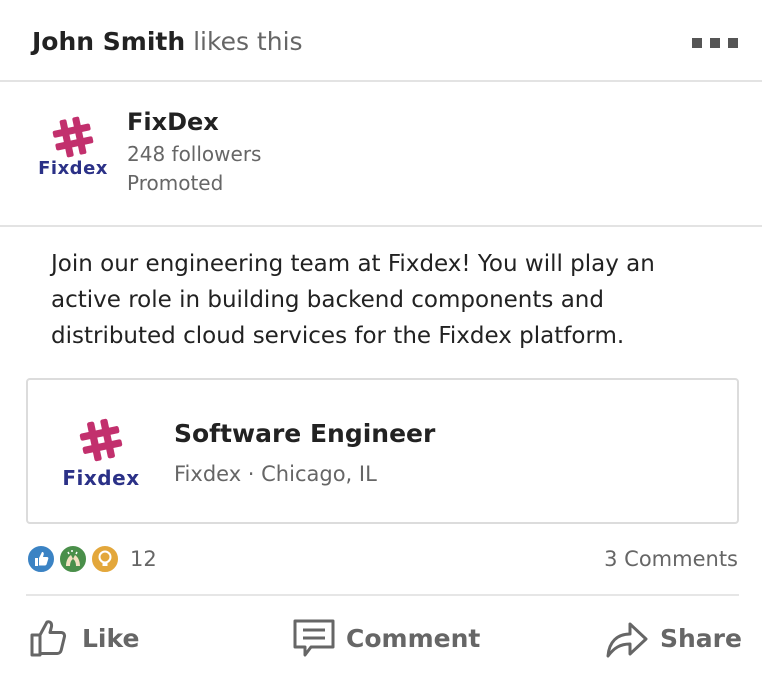 This screenshot has height=692, width=762. I want to click on comments-count: 3 Comments, so click(671, 559).